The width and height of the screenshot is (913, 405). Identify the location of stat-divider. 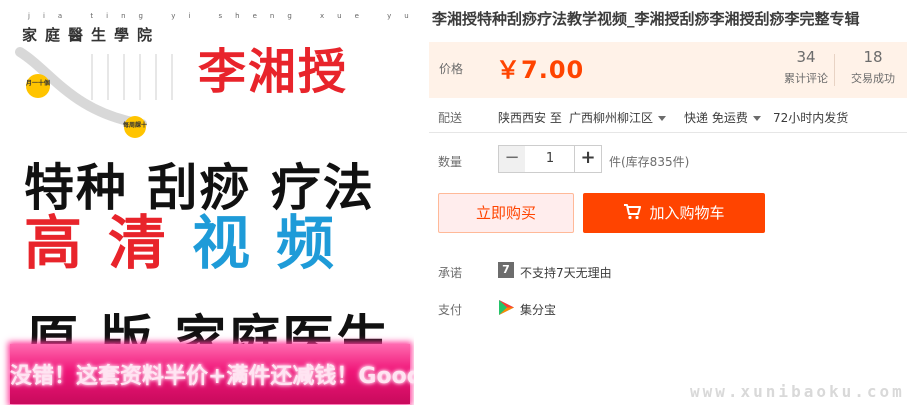
(834, 70).